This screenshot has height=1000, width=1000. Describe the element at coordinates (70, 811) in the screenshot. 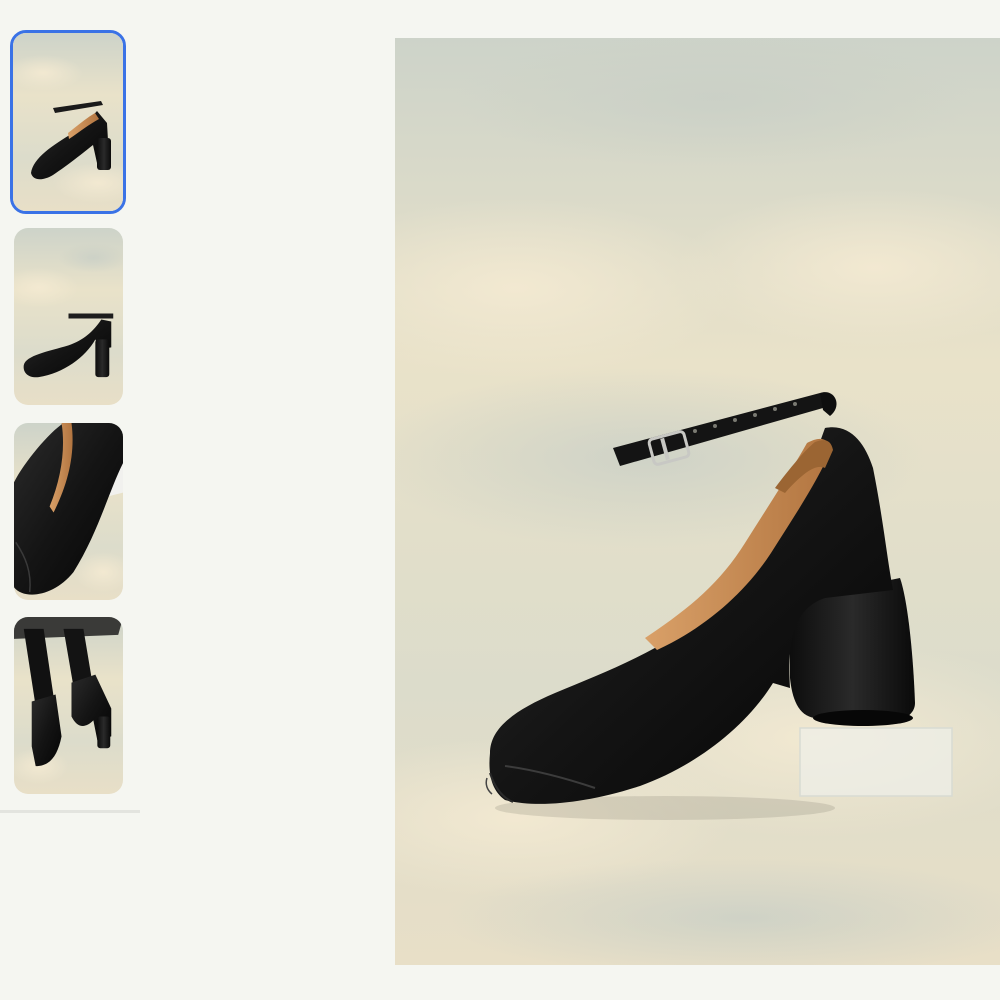

I see `thumbnail-rail-divider` at that location.